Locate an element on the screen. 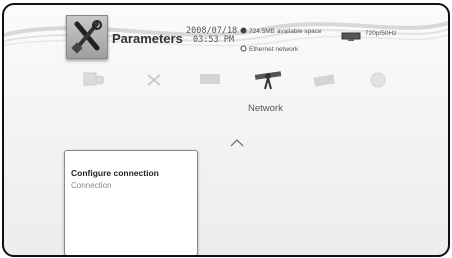 The image size is (452, 258). resolution-text: 720p/50Hz is located at coordinates (381, 33).